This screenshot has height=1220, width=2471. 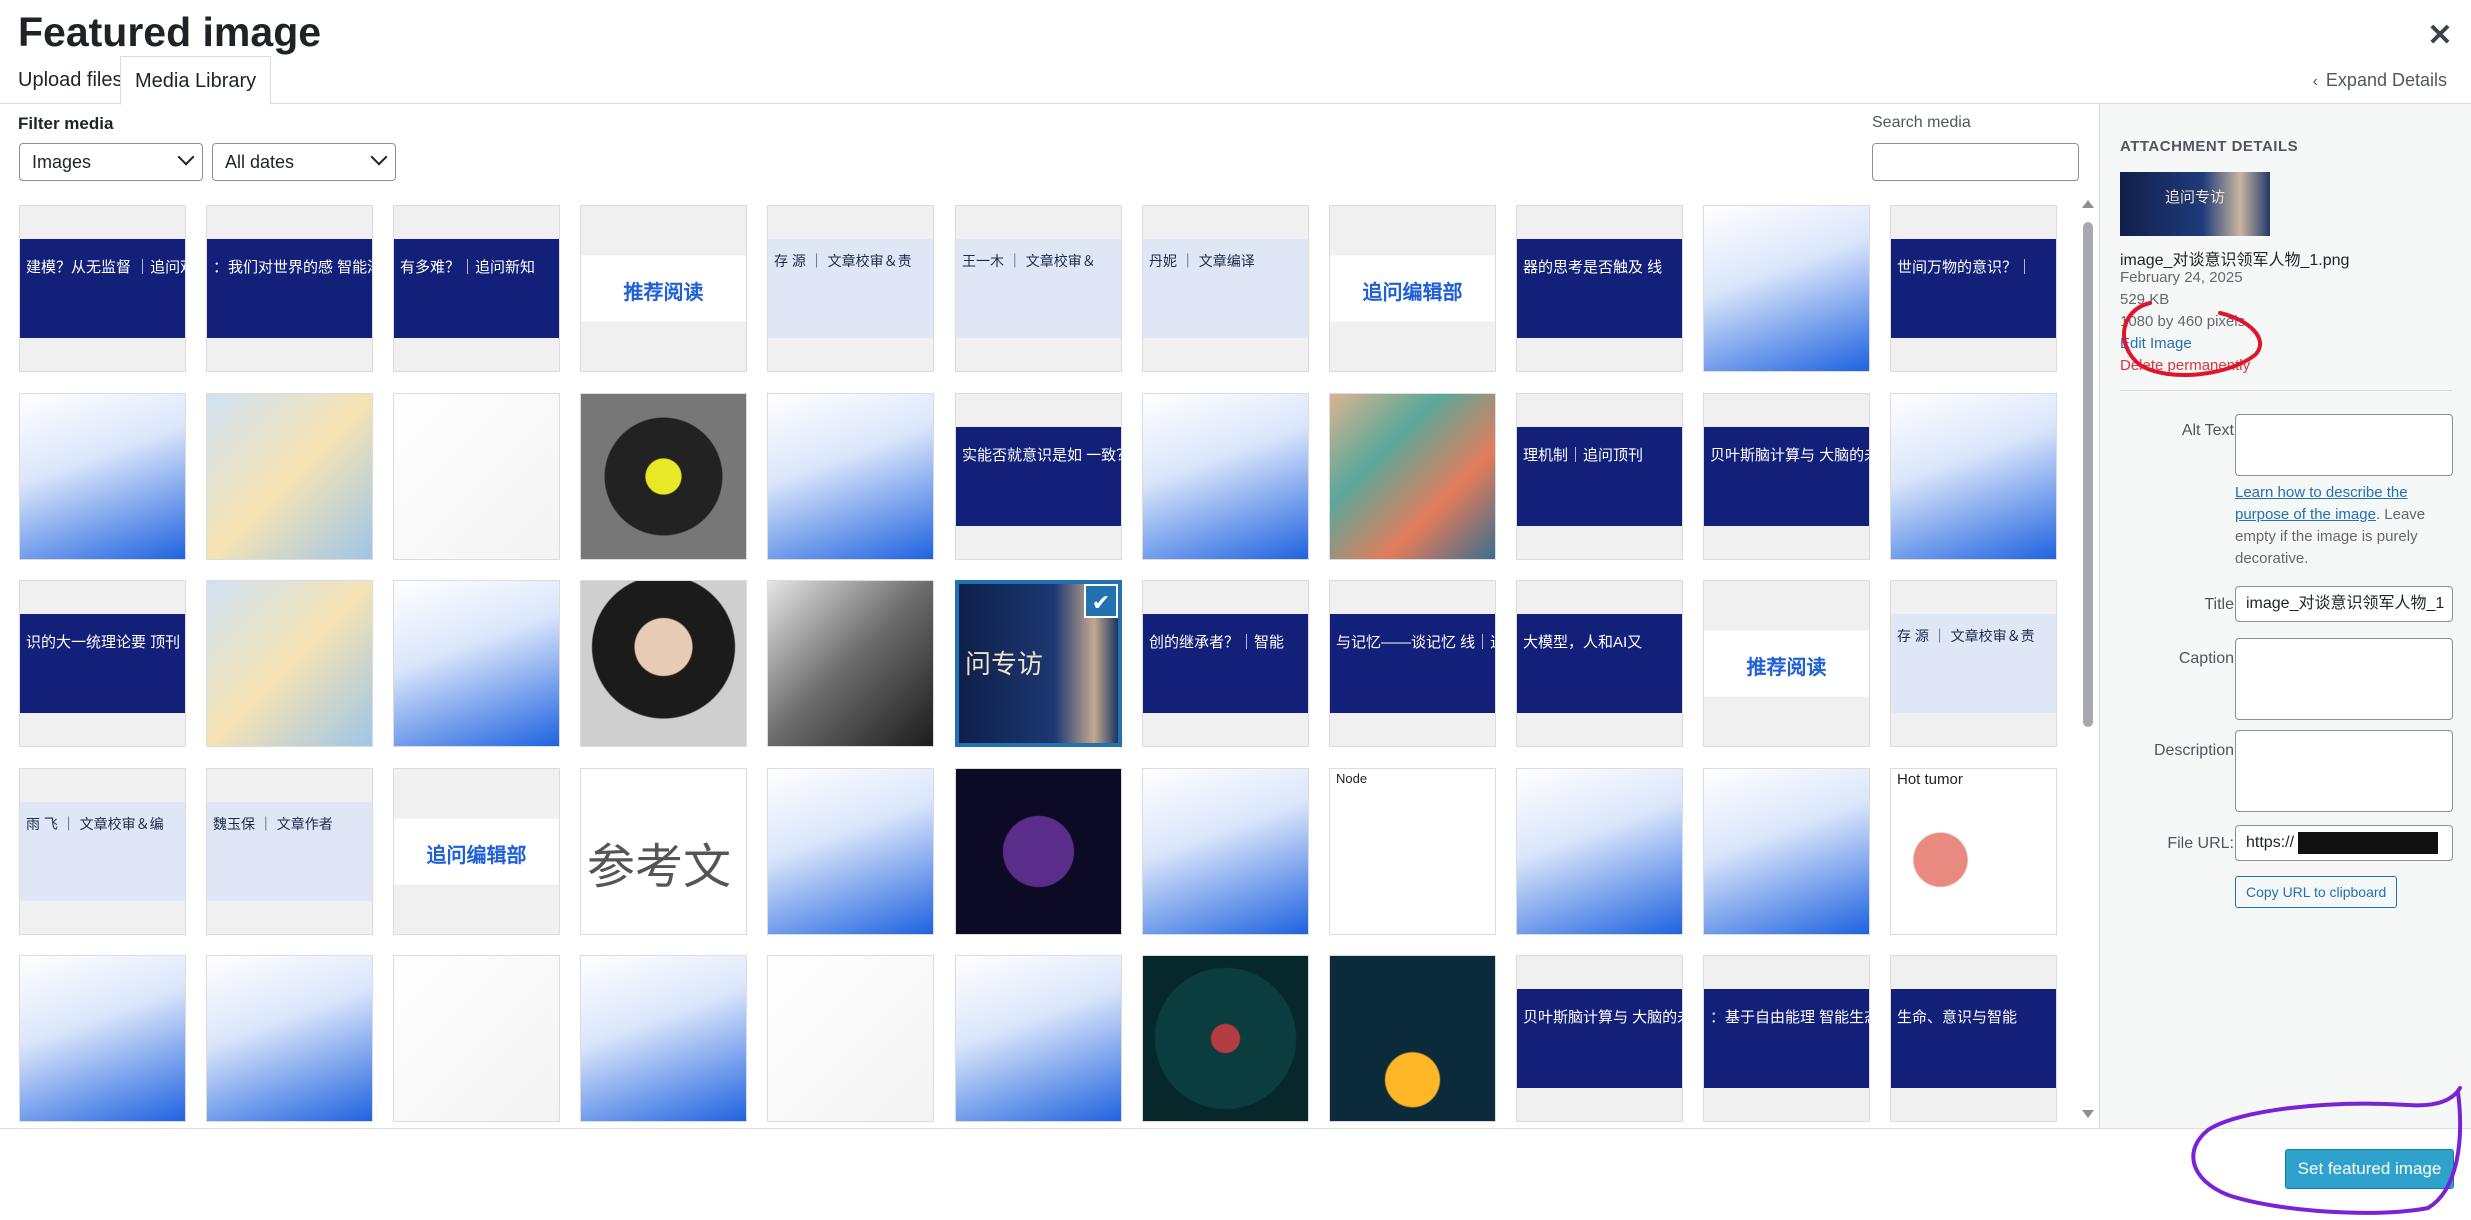 What do you see at coordinates (1975, 162) in the screenshot?
I see `search-media-input` at bounding box center [1975, 162].